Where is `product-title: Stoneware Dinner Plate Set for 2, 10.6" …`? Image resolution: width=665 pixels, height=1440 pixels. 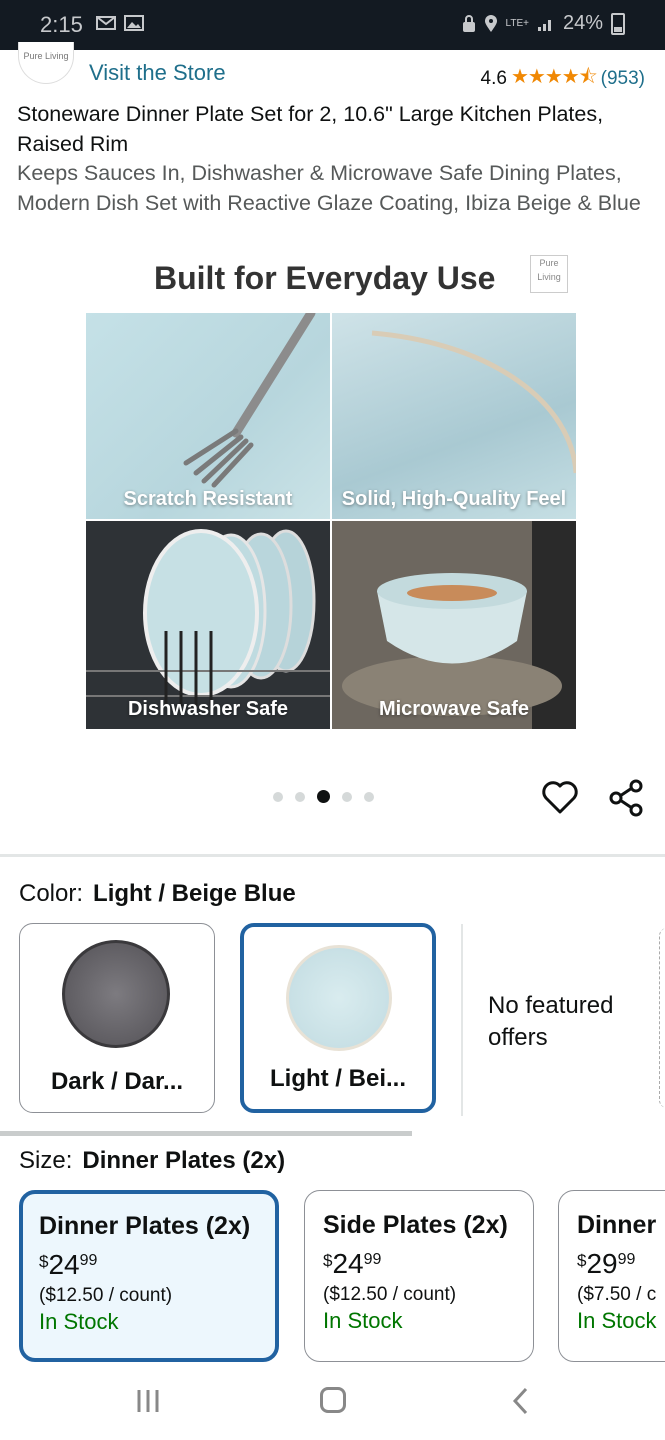
product-title: Stoneware Dinner Plate Set for 2, 10.6" … is located at coordinates (332, 159).